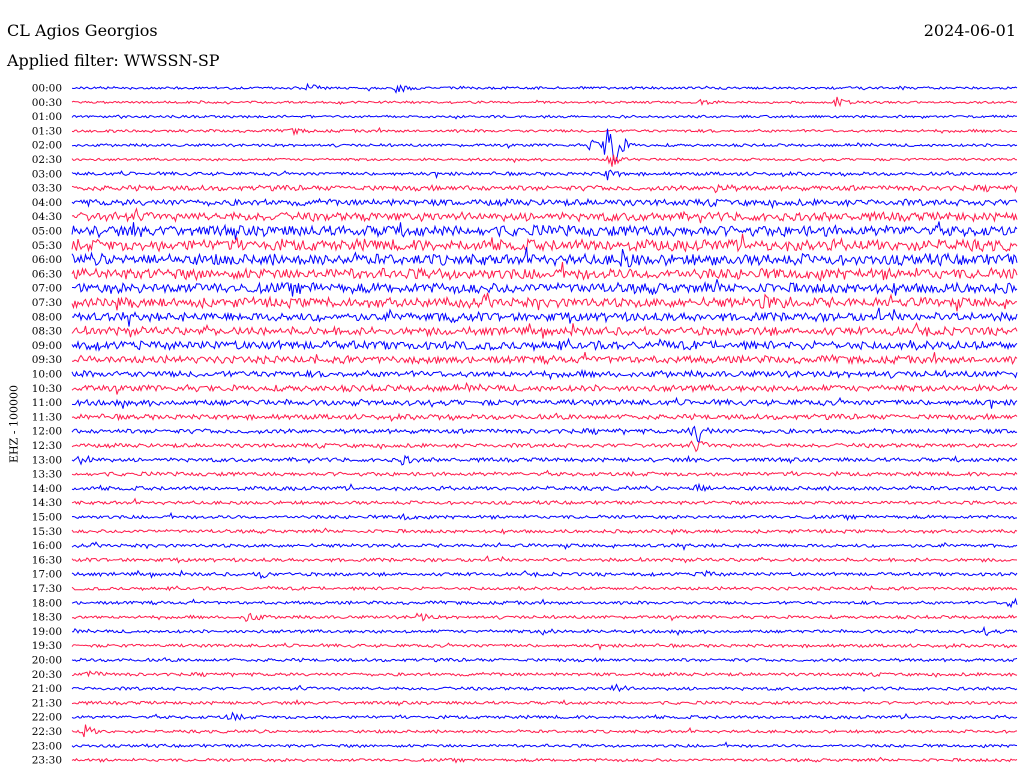 The width and height of the screenshot is (1024, 780). Describe the element at coordinates (47, 746) in the screenshot. I see `row-label-2300: 23:00` at that location.